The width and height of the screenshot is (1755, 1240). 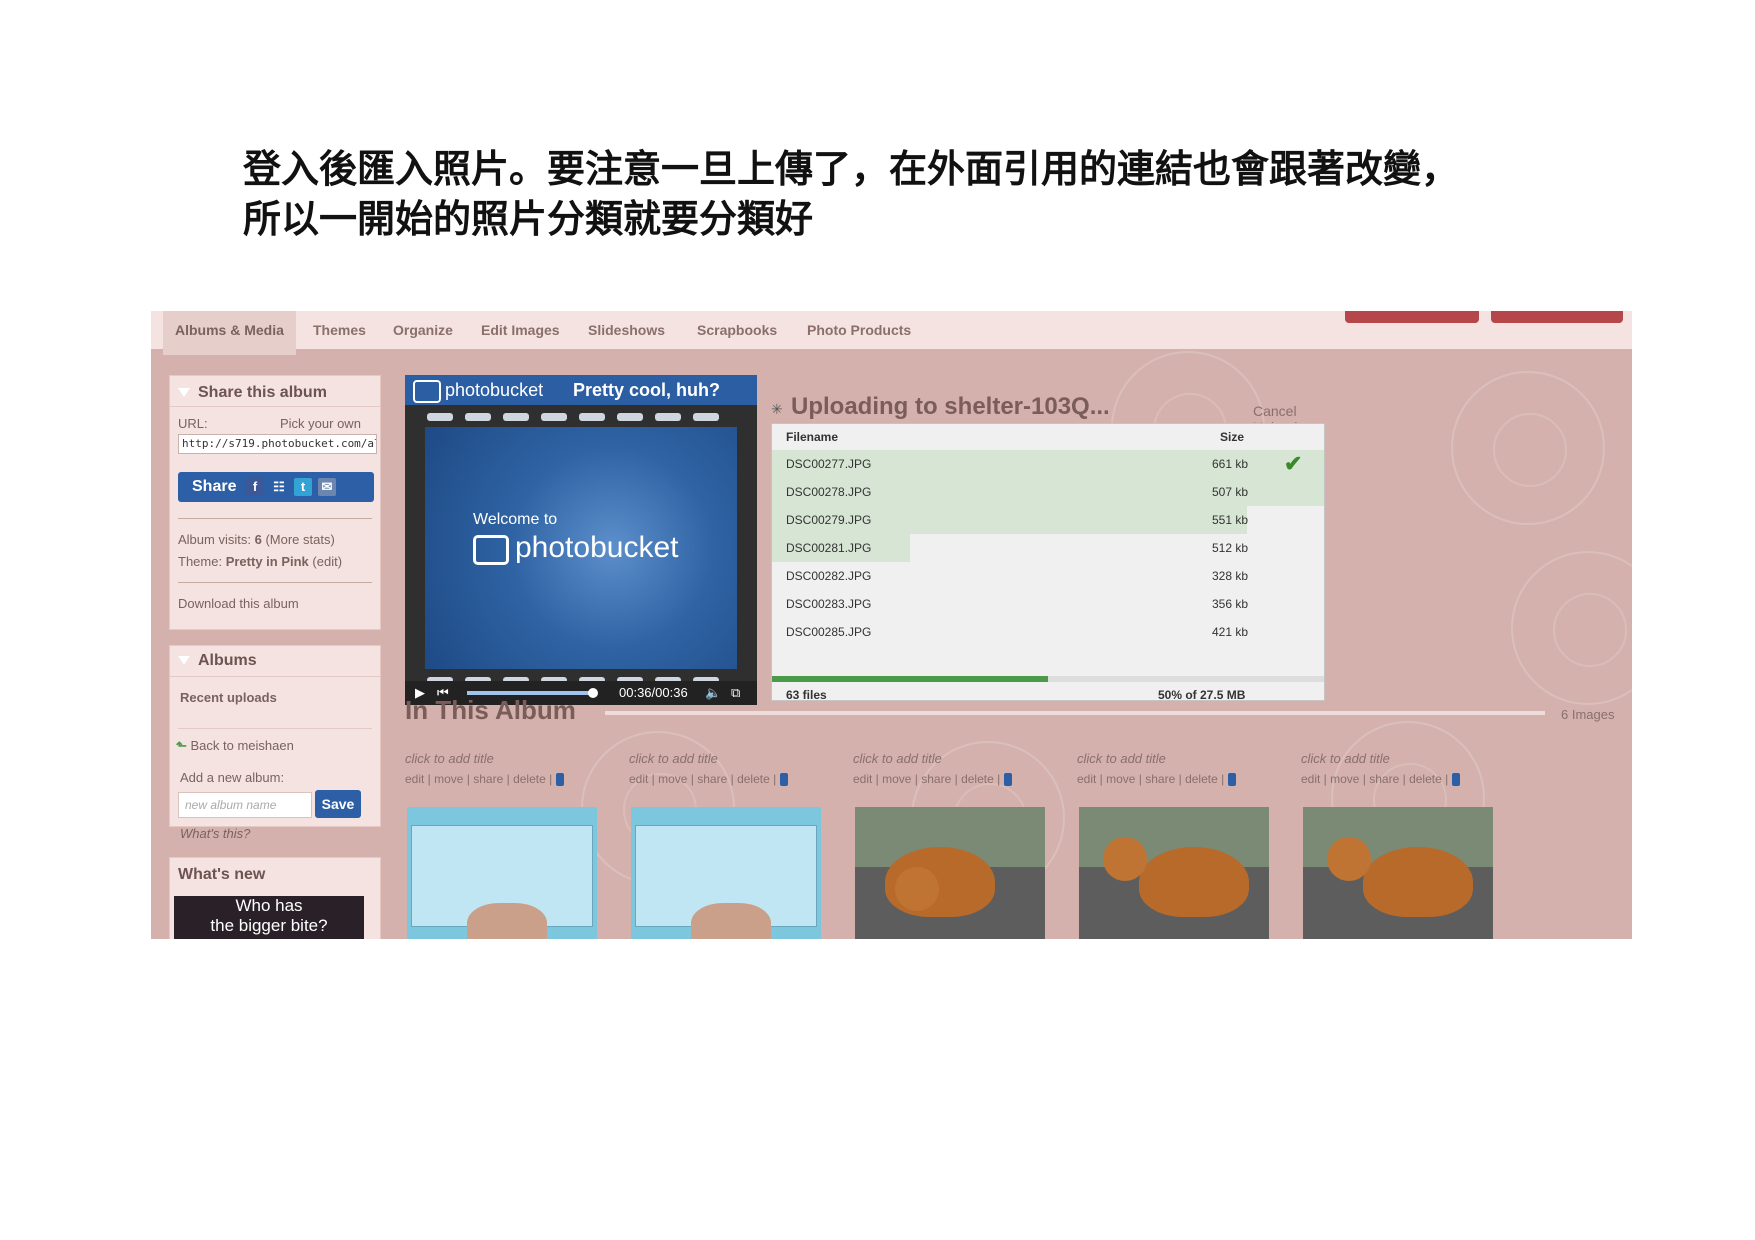 What do you see at coordinates (229, 333) in the screenshot?
I see `tab-albums-media: Albums & Media` at bounding box center [229, 333].